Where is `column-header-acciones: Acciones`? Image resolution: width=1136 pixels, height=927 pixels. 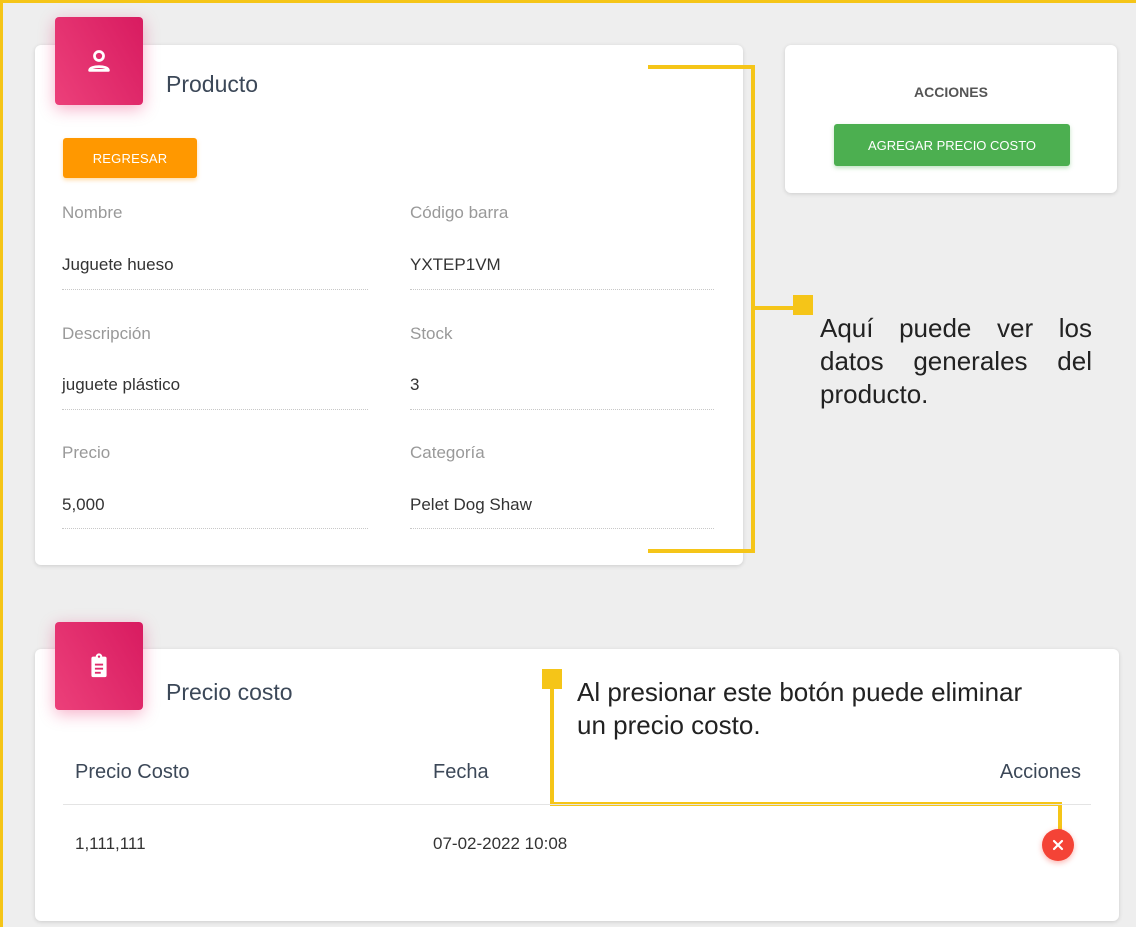
column-header-acciones: Acciones is located at coordinates (1040, 772).